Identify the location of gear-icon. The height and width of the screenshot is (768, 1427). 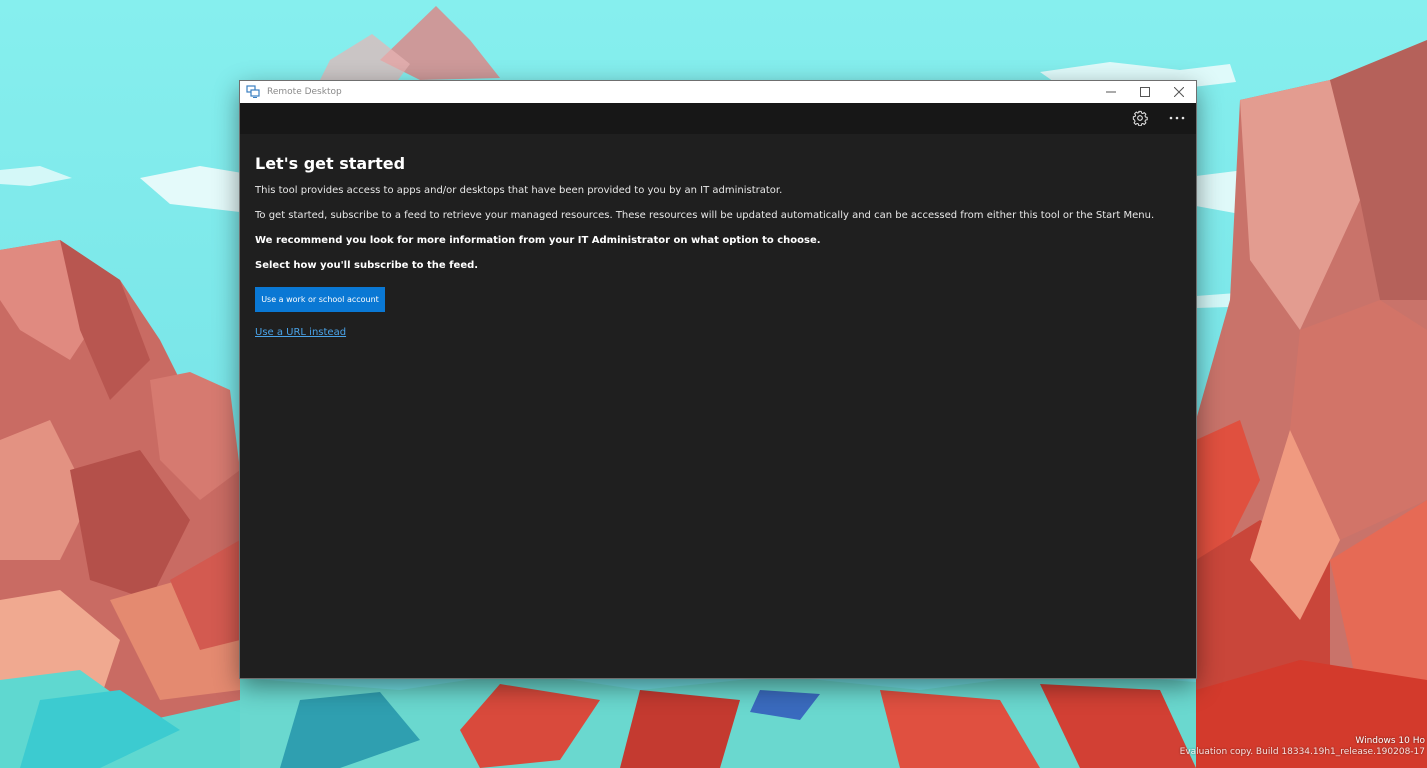
(1140, 118).